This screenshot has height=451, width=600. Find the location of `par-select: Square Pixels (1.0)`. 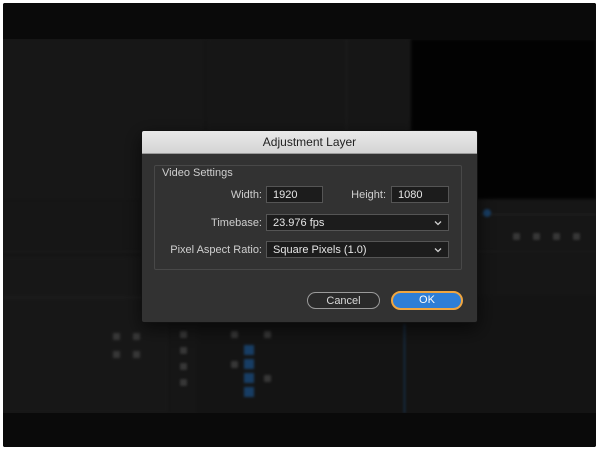

par-select: Square Pixels (1.0) is located at coordinates (357, 249).